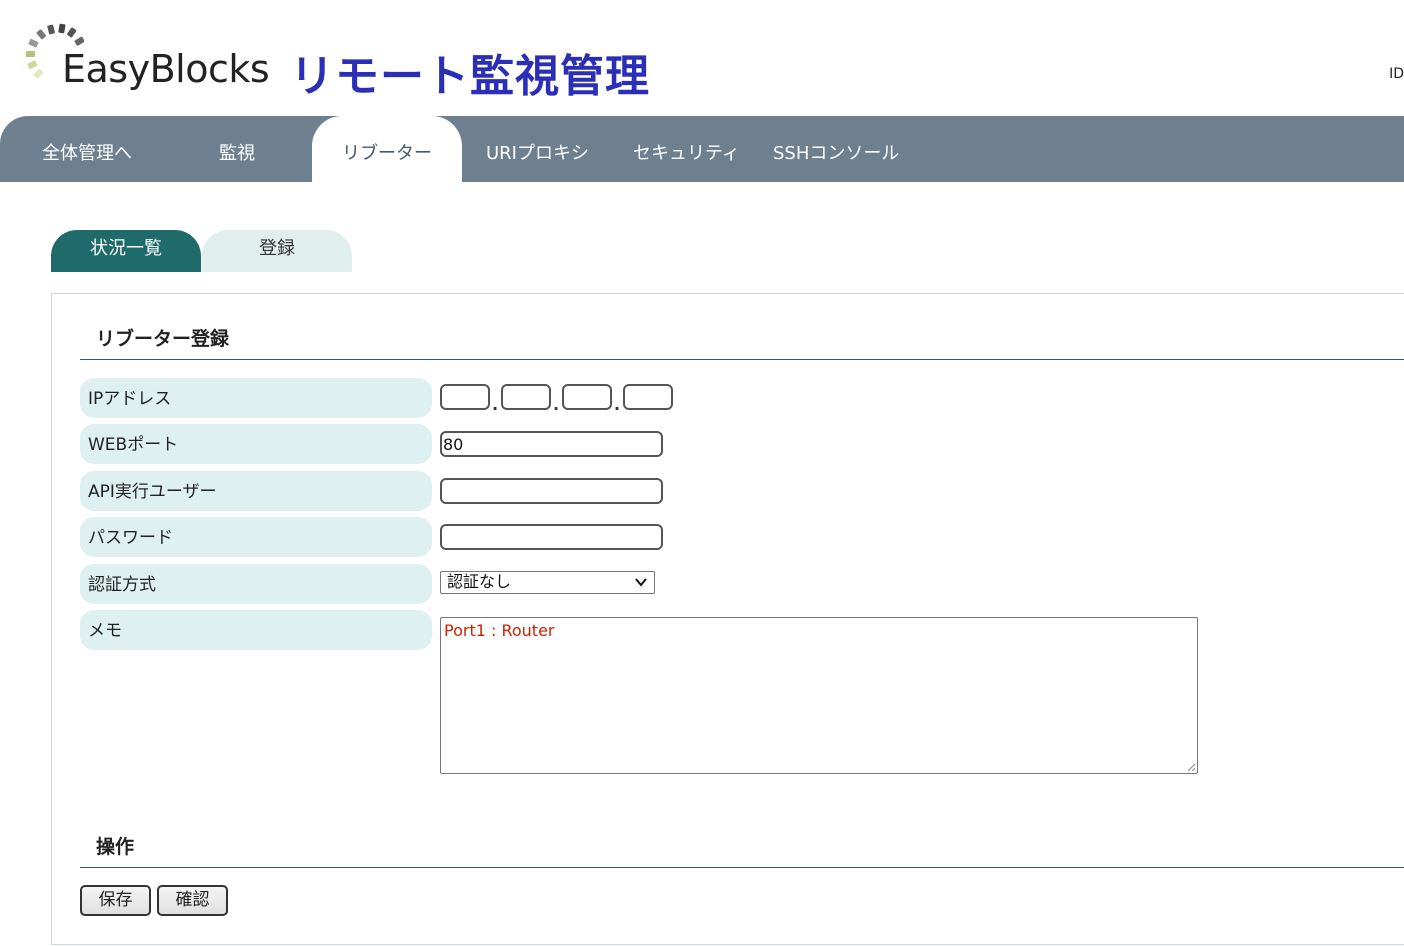 Image resolution: width=1404 pixels, height=946 pixels. I want to click on auth-method-label: 認証方式, so click(256, 584).